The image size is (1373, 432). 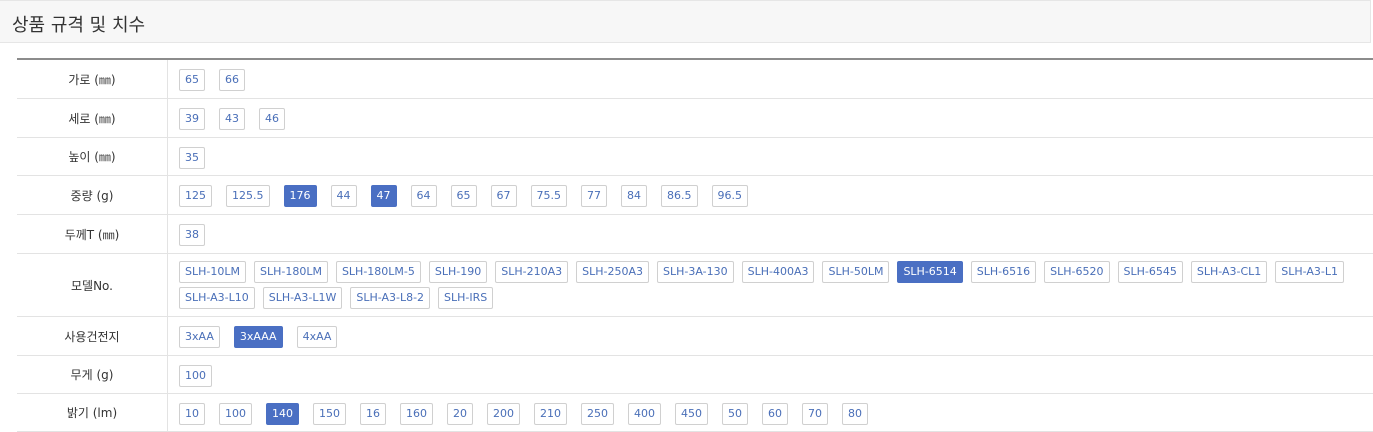 I want to click on option-chip: SLH-A3-CL1, so click(x=1229, y=272).